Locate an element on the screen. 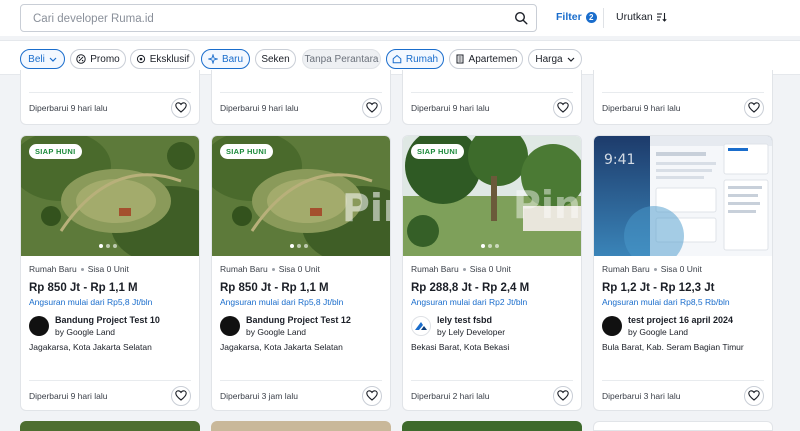  sparkle-icon is located at coordinates (212, 59).